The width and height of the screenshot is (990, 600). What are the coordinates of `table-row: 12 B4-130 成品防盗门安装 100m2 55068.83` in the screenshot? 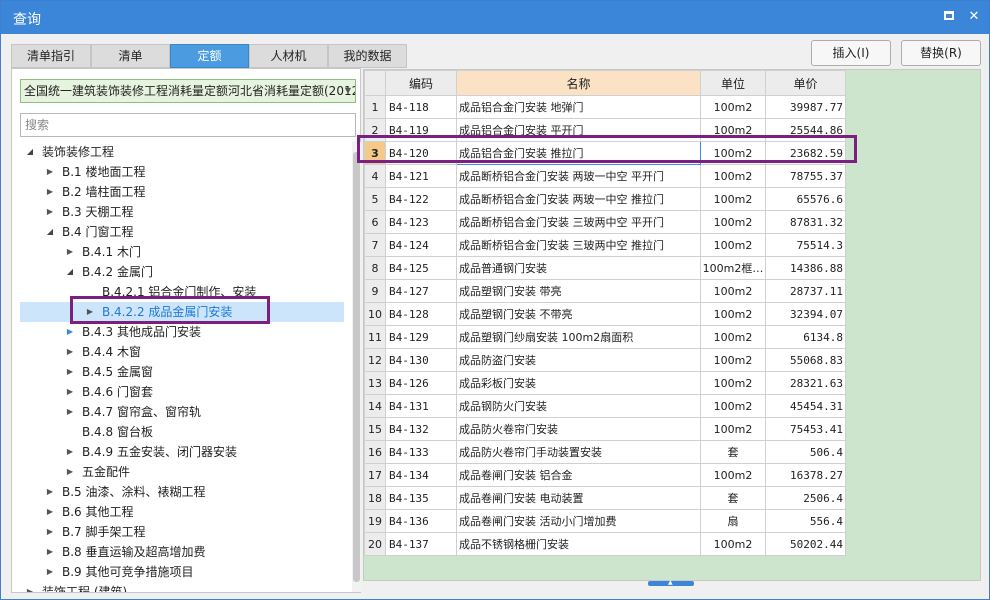 It's located at (605, 360).